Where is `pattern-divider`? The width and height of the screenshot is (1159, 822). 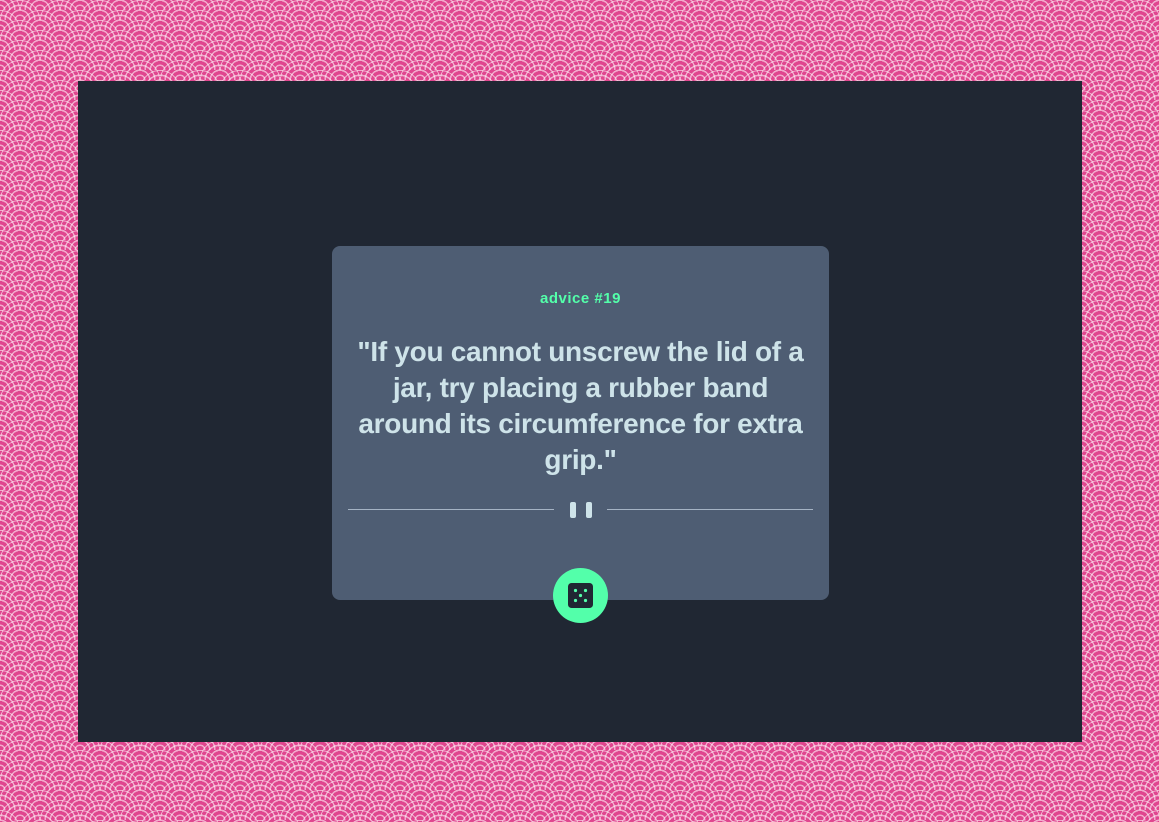
pattern-divider is located at coordinates (580, 510).